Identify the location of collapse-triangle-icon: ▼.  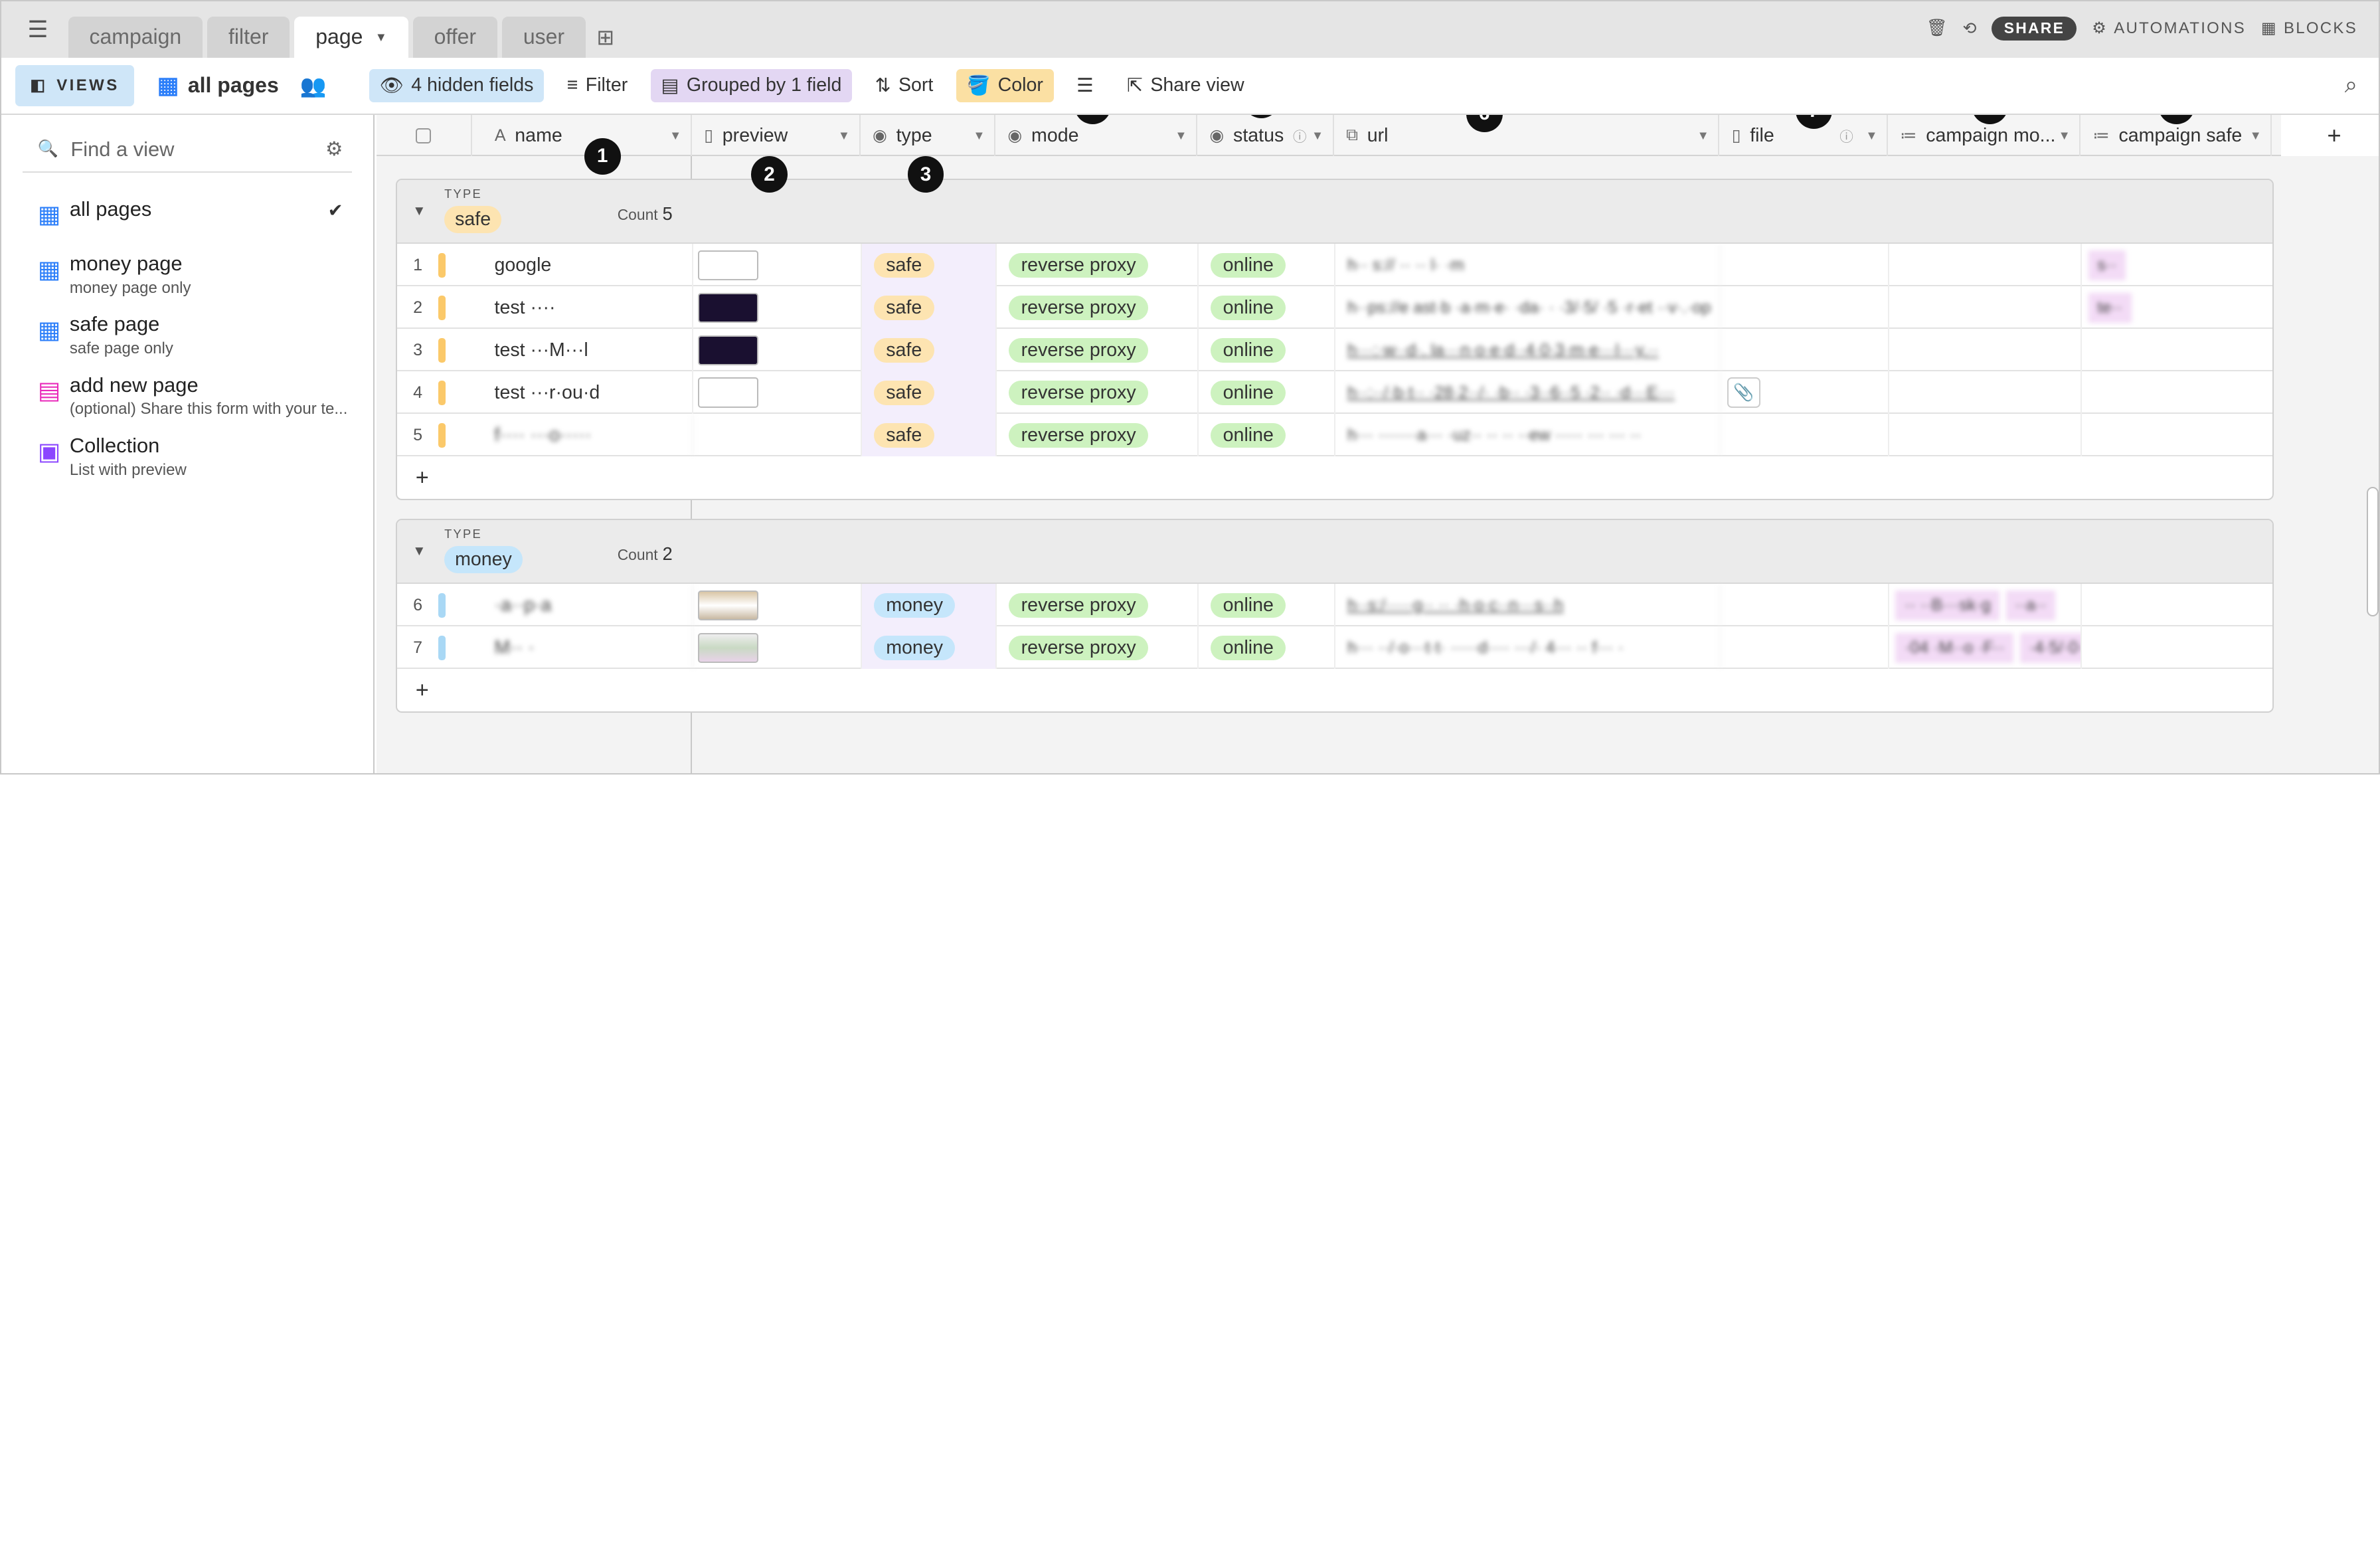
(419, 551).